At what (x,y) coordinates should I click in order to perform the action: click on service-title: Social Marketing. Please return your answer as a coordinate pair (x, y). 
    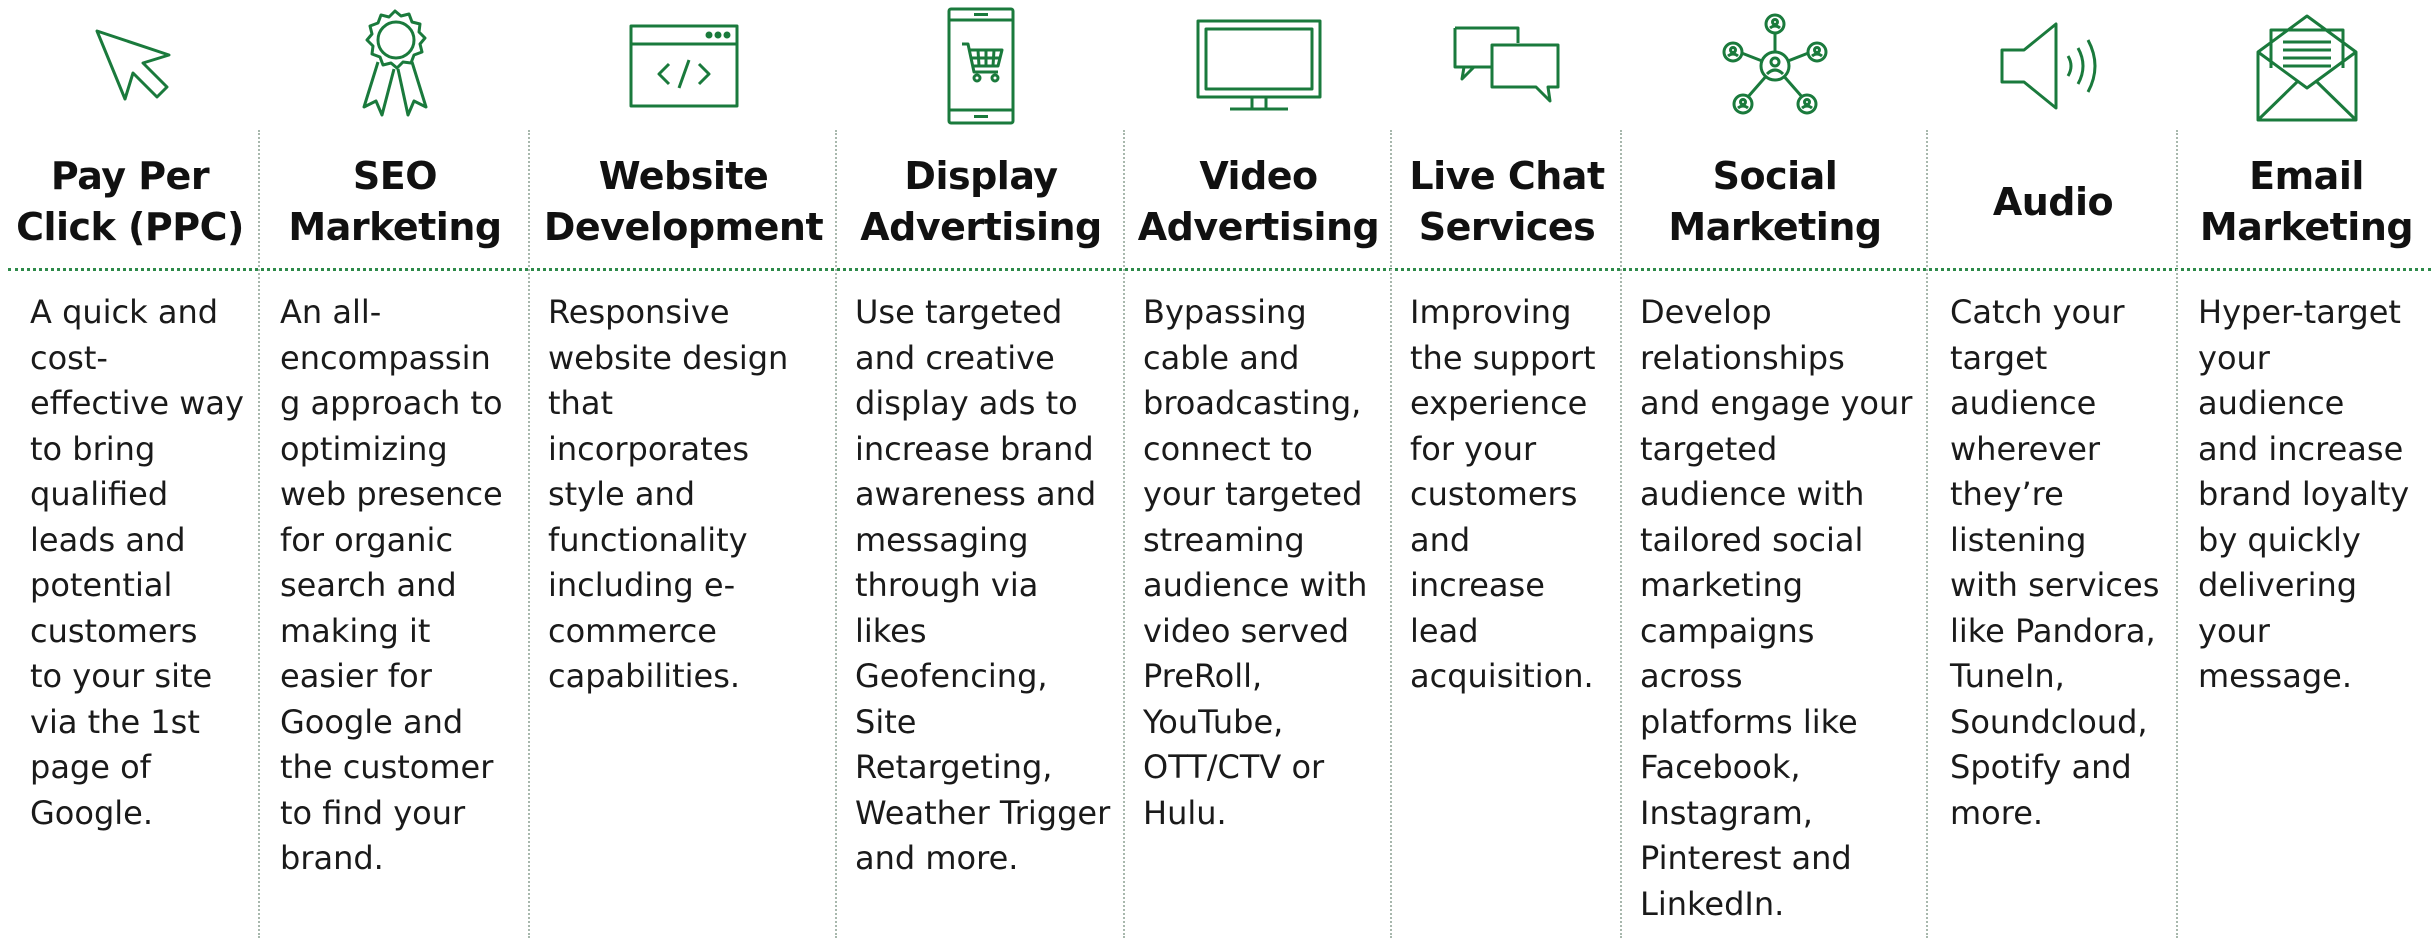
    Looking at the image, I should click on (1775, 201).